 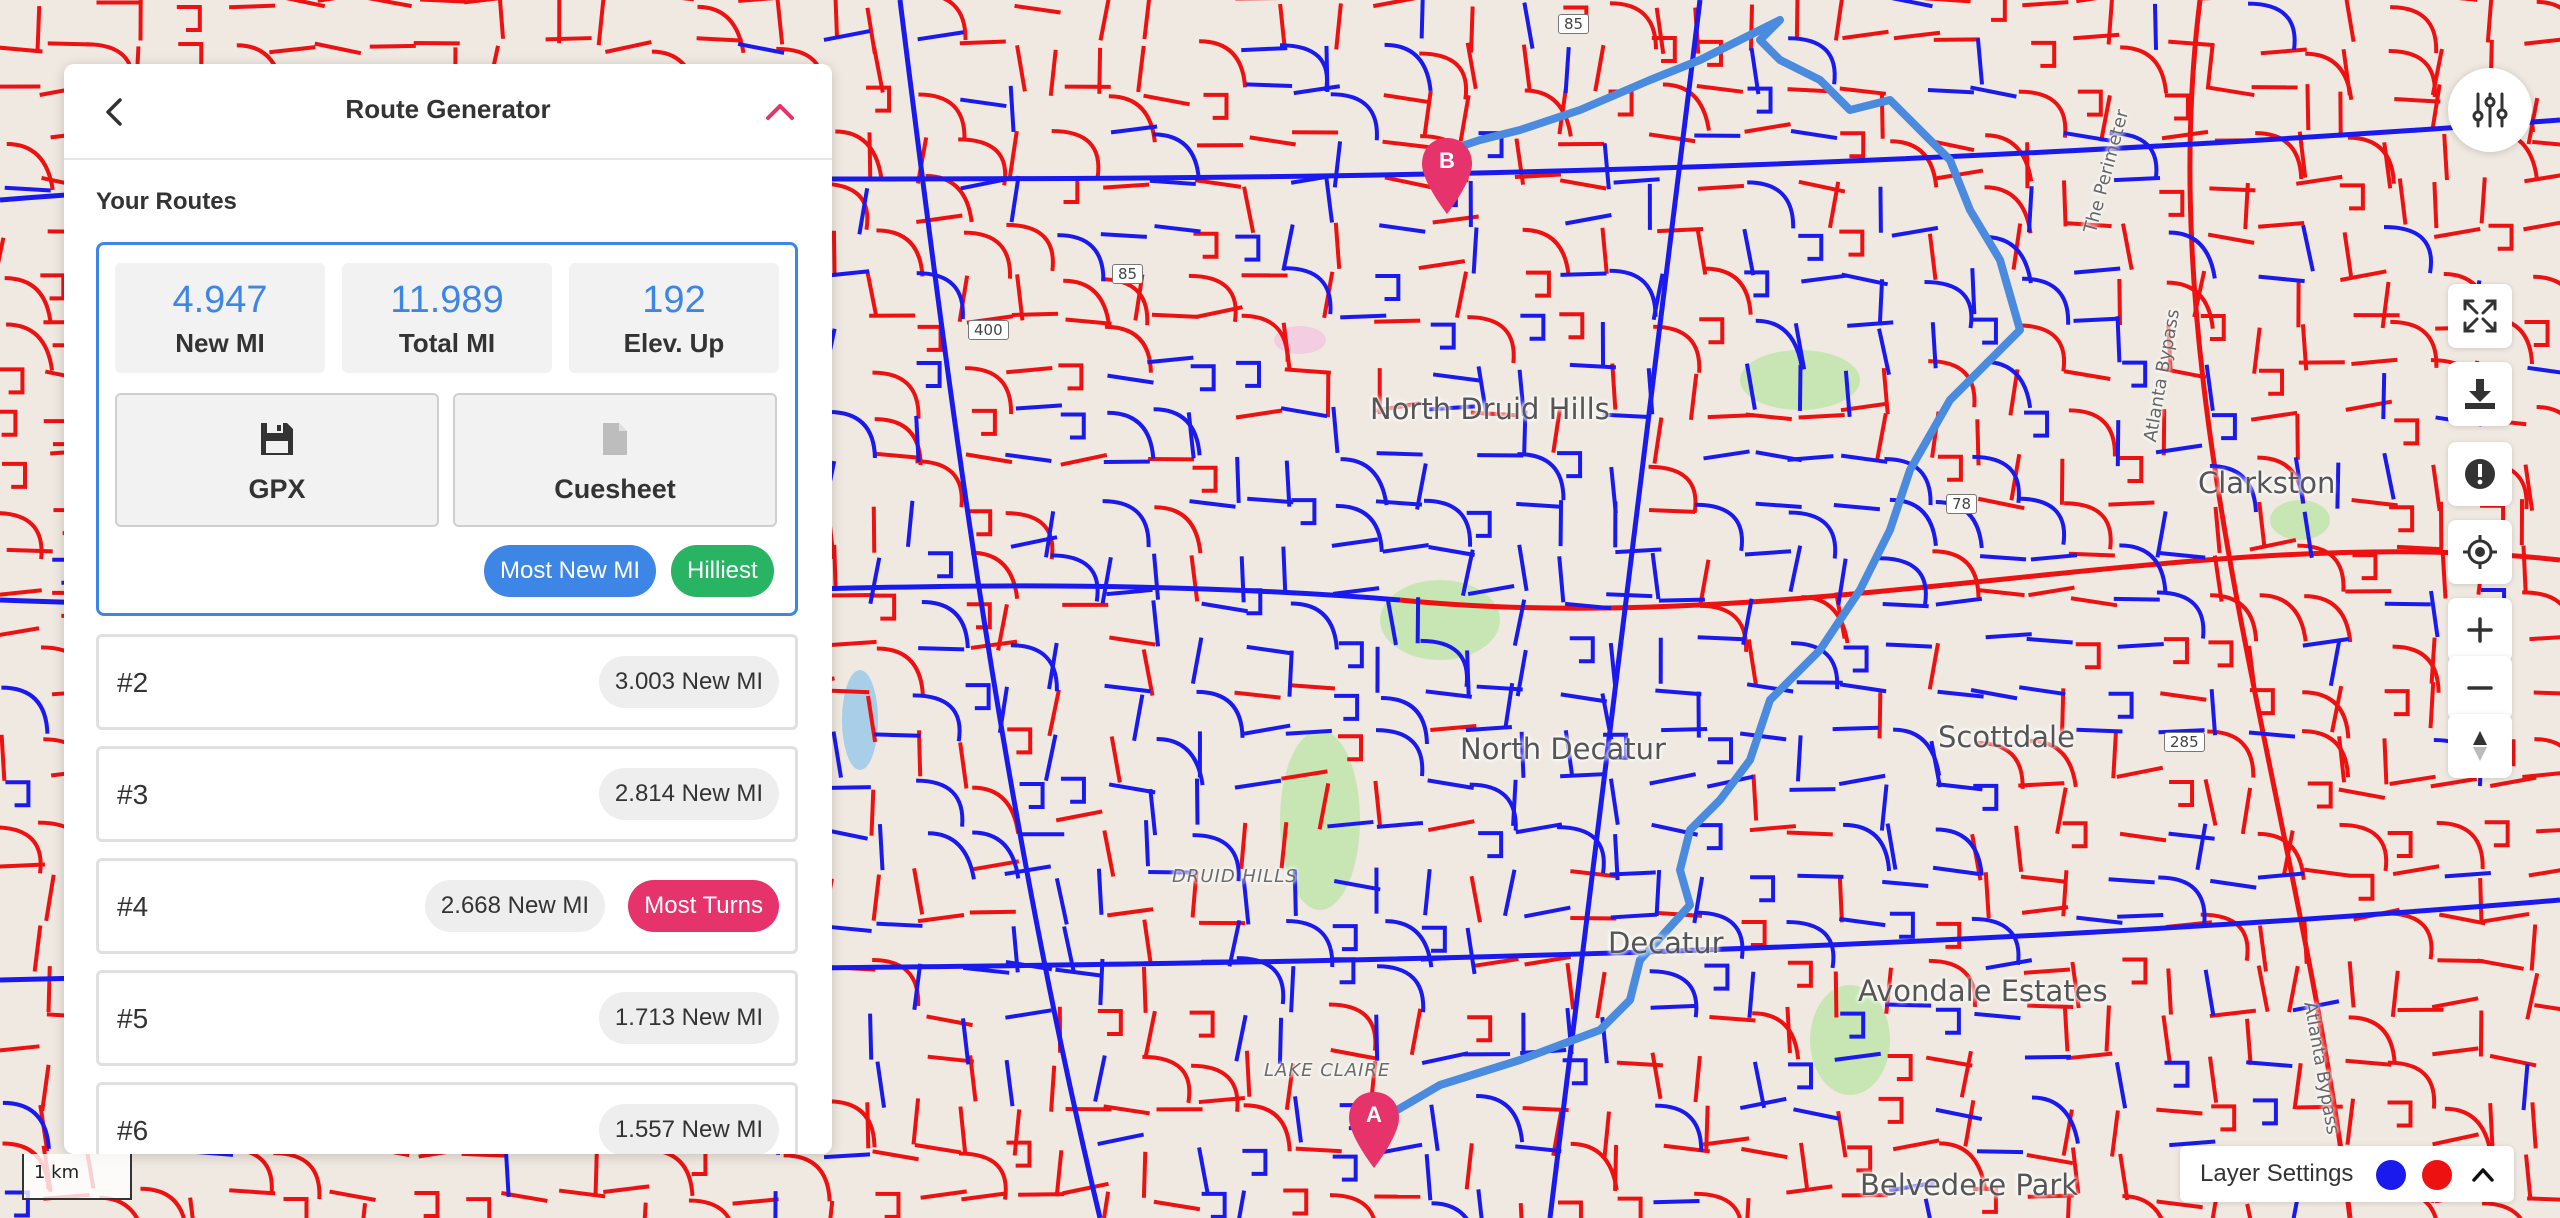 I want to click on alert-icon, so click(x=2480, y=474).